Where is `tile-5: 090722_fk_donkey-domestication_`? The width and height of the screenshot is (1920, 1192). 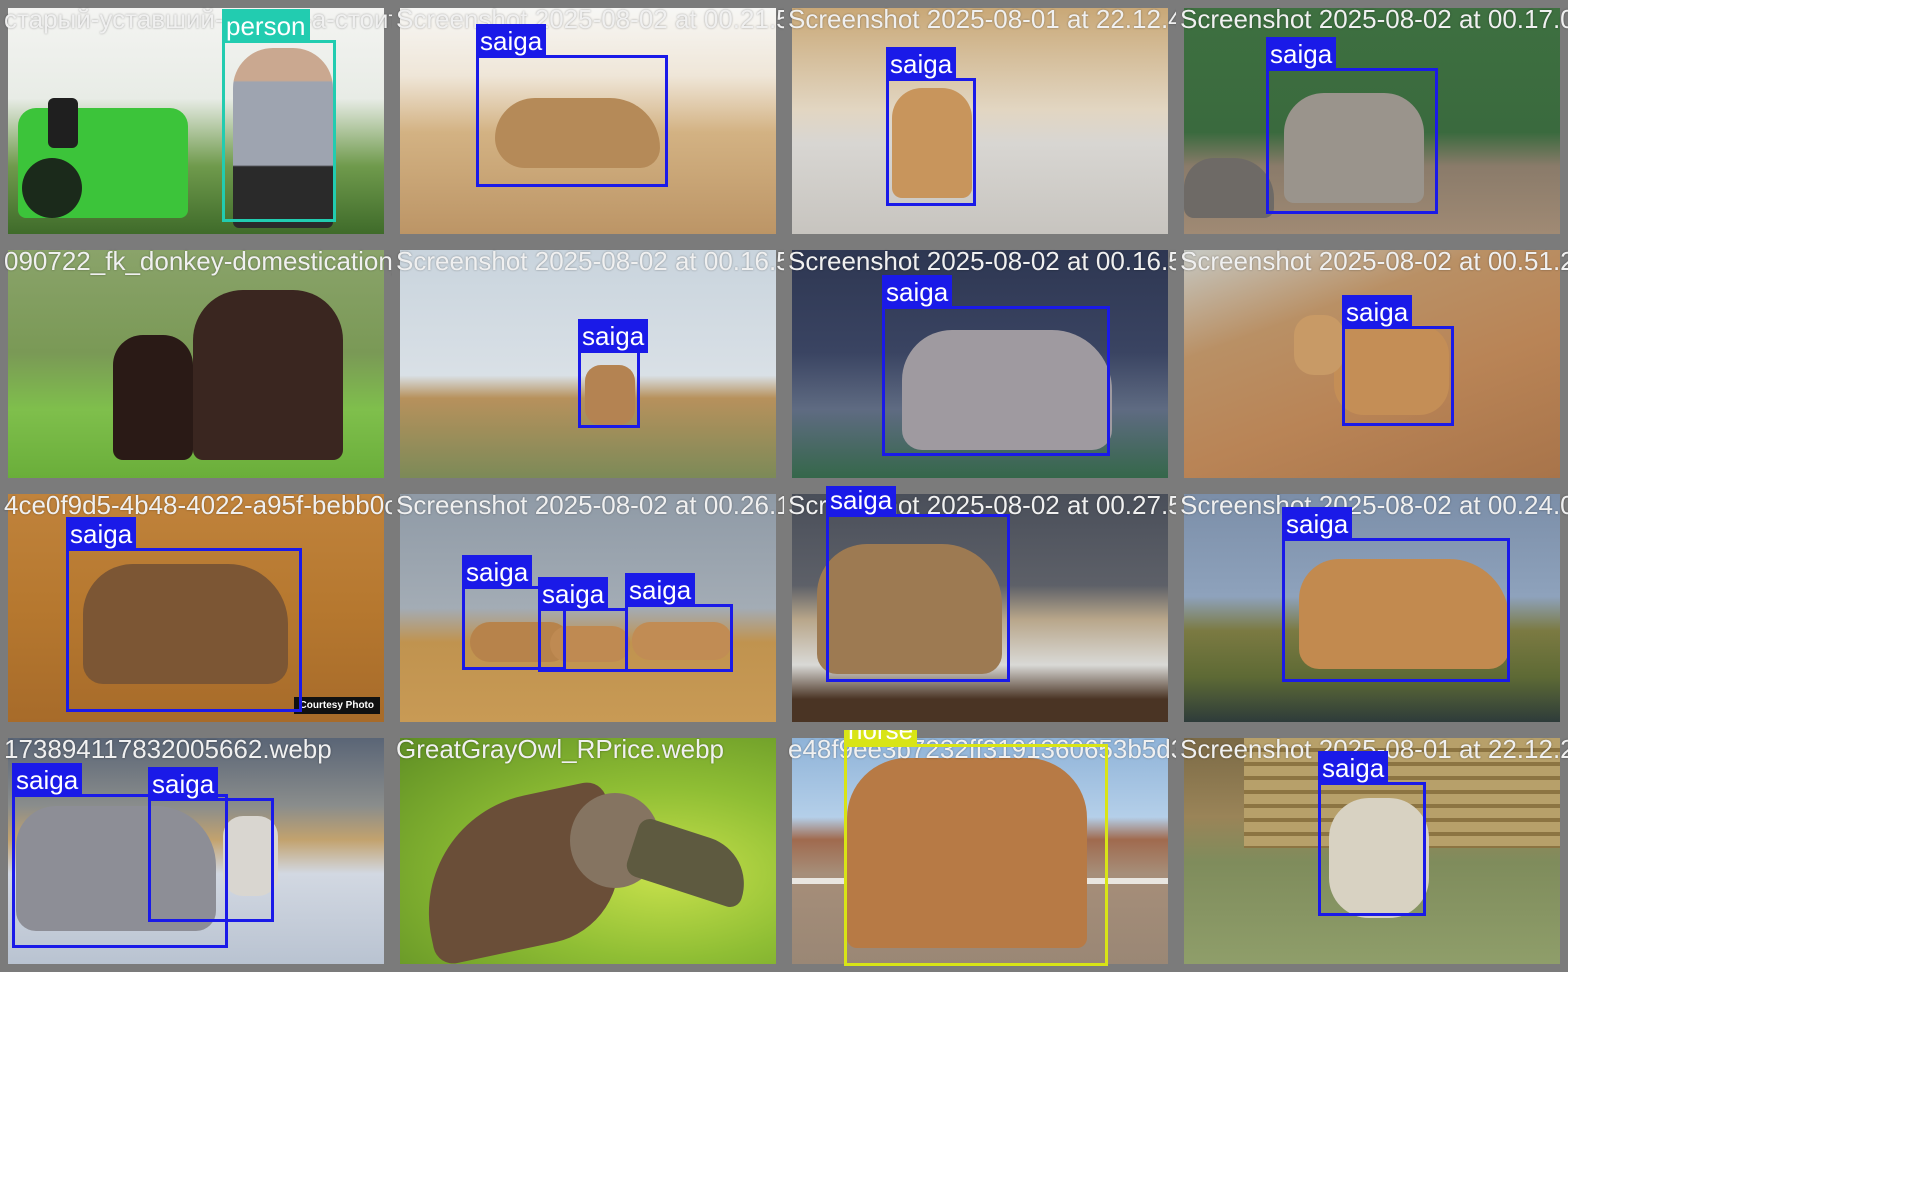
tile-5: 090722_fk_donkey-domestication_ is located at coordinates (196, 364).